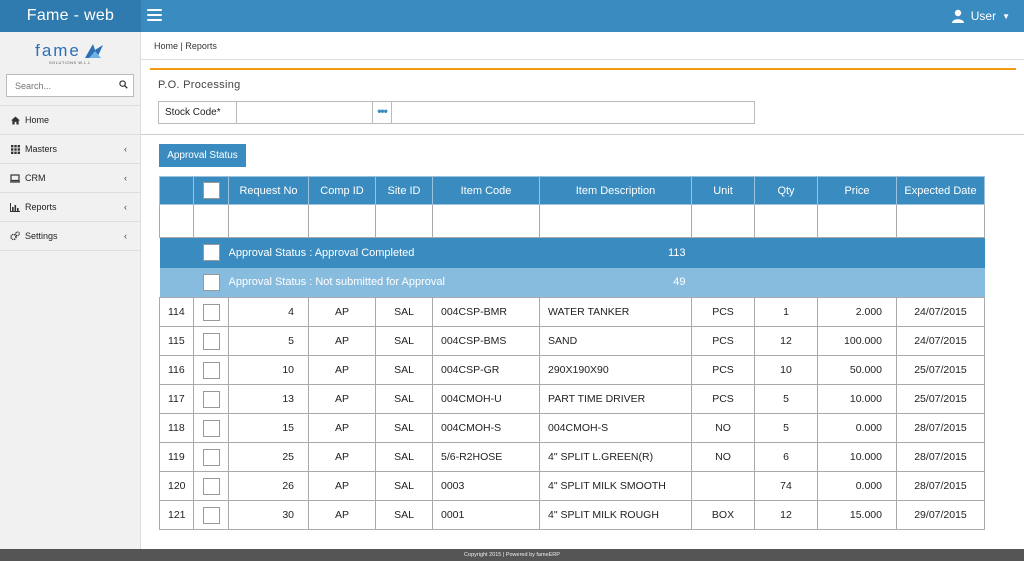  I want to click on divider, so click(582, 59).